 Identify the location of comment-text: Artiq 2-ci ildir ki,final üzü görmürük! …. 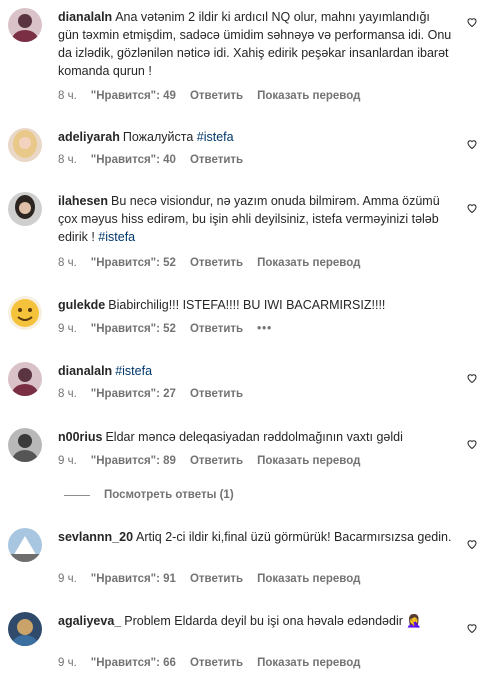
(294, 537).